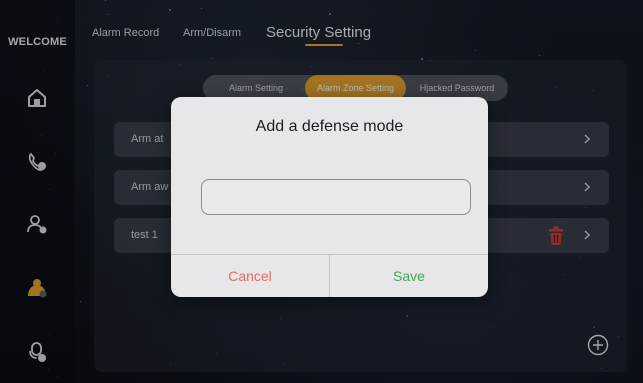 The height and width of the screenshot is (383, 643). I want to click on mode-name-input, so click(336, 197).